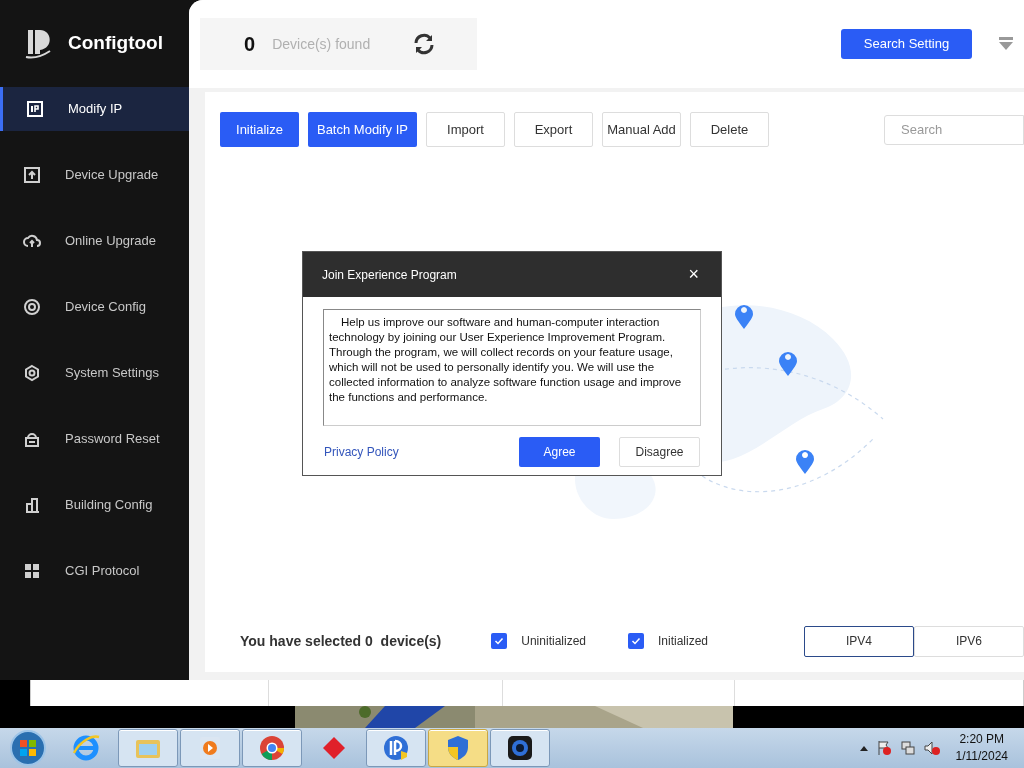 The height and width of the screenshot is (768, 1024). What do you see at coordinates (321, 44) in the screenshot?
I see `device-count-label: Device(s) found` at bounding box center [321, 44].